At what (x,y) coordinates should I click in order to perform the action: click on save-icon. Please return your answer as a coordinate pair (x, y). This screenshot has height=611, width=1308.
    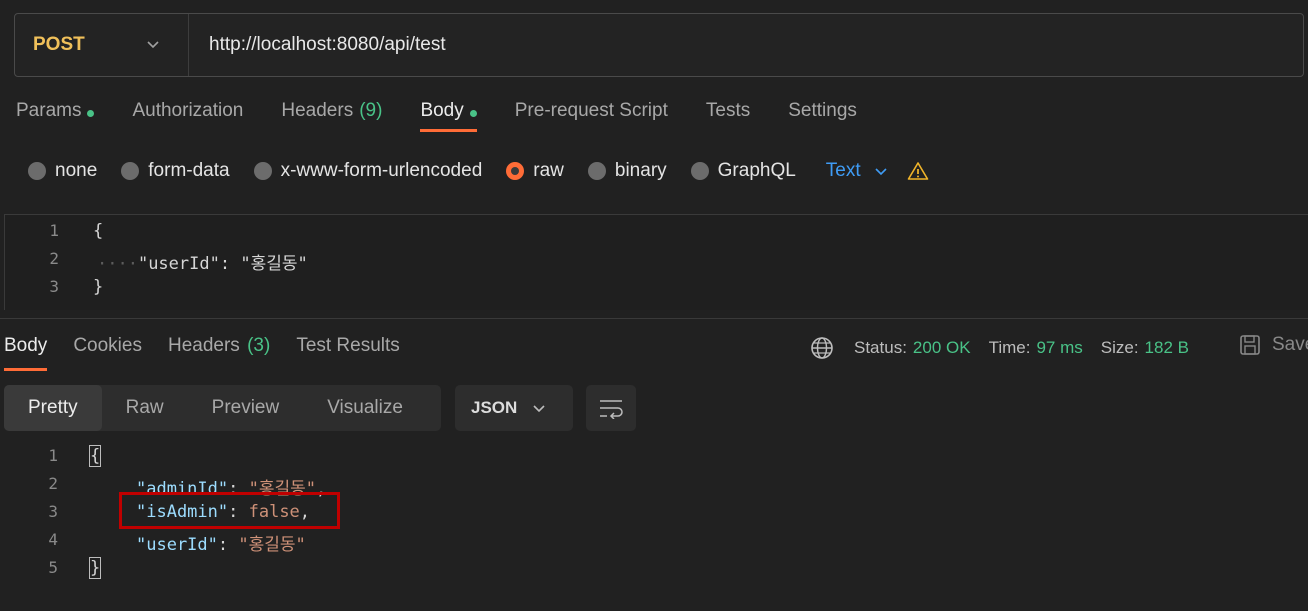
    Looking at the image, I should click on (1250, 345).